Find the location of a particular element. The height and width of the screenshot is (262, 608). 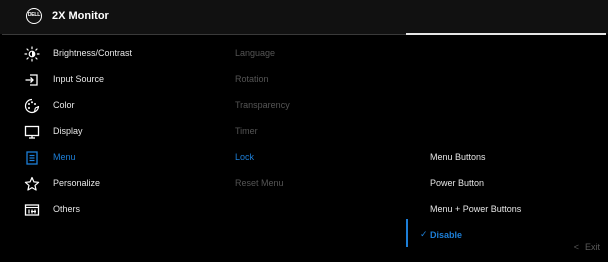

menu-item-personalize: Personalize is located at coordinates (105, 184).